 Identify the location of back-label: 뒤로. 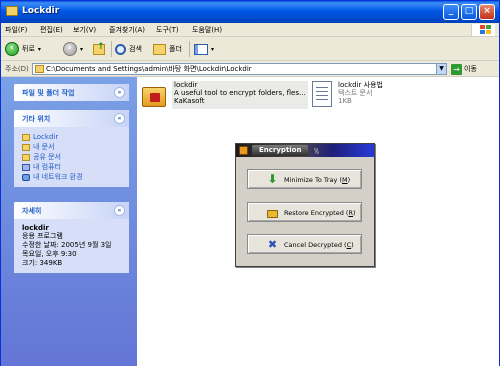
(28, 49).